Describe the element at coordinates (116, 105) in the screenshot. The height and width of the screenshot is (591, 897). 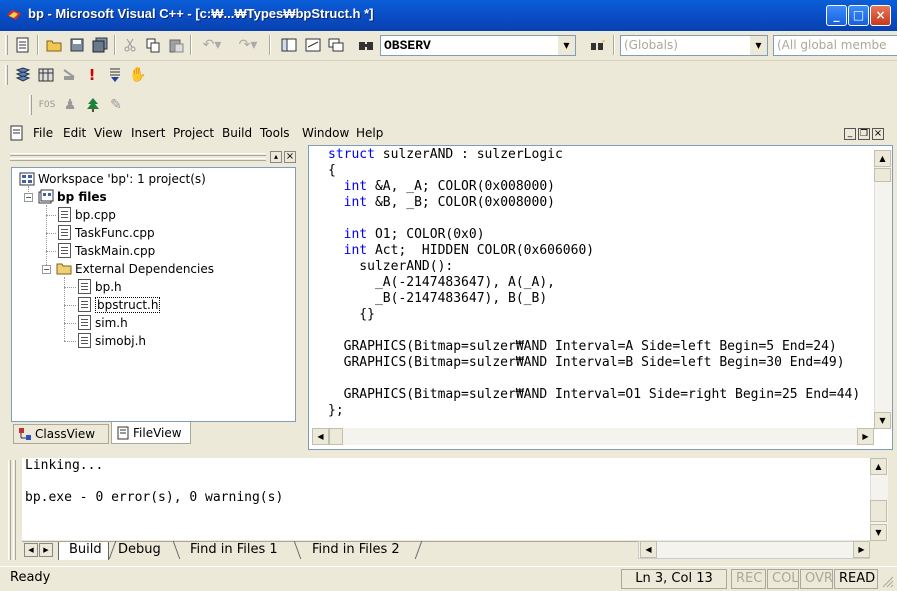
I see `brush-icon: ✎` at that location.